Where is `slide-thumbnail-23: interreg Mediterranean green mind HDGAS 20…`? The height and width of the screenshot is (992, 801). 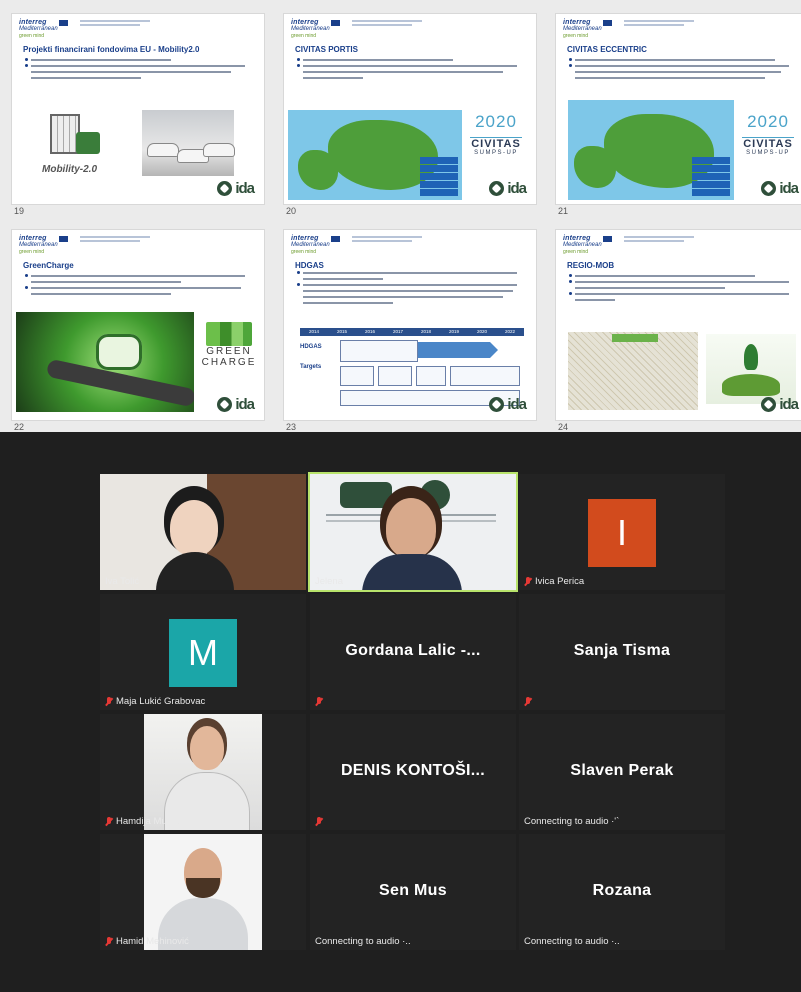 slide-thumbnail-23: interreg Mediterranean green mind HDGAS 20… is located at coordinates (410, 325).